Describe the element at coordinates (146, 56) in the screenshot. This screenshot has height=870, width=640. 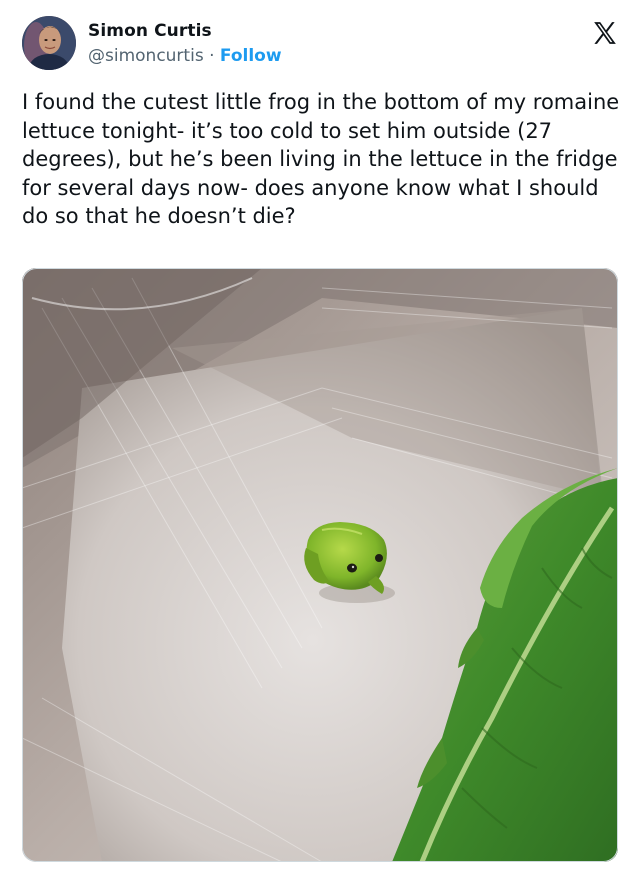
I see `user-handle: @simoncurtis` at that location.